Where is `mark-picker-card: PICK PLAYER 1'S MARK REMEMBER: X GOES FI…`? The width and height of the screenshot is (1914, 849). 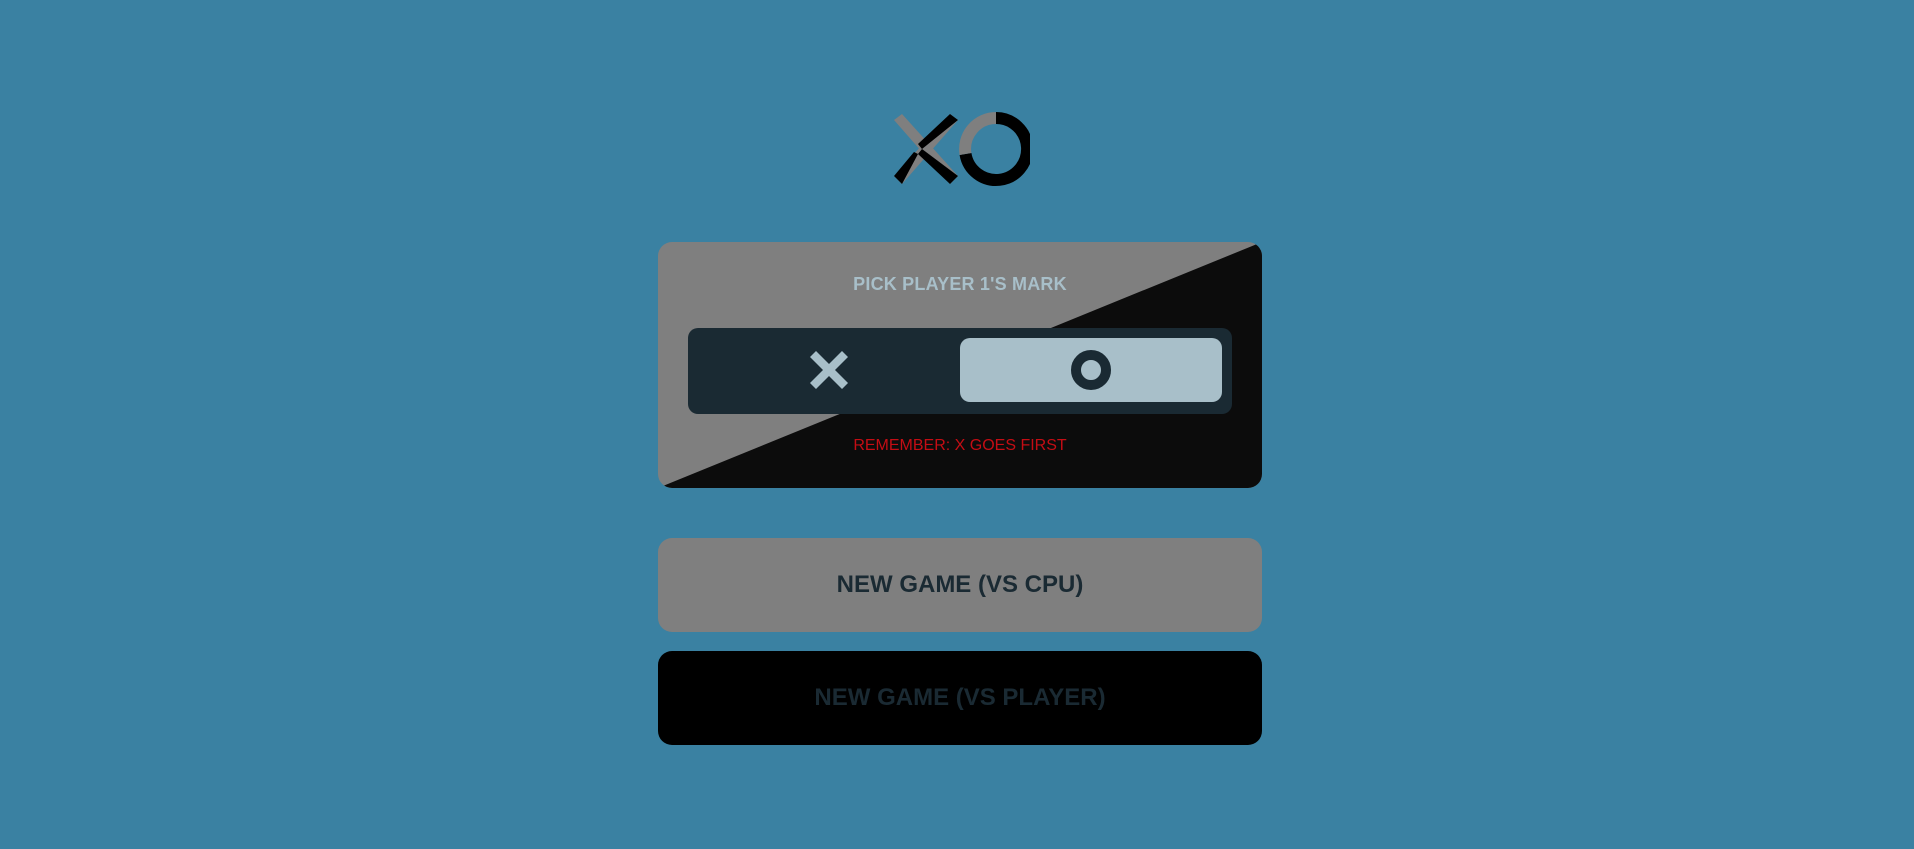
mark-picker-card: PICK PLAYER 1'S MARK REMEMBER: X GOES FI… is located at coordinates (960, 365).